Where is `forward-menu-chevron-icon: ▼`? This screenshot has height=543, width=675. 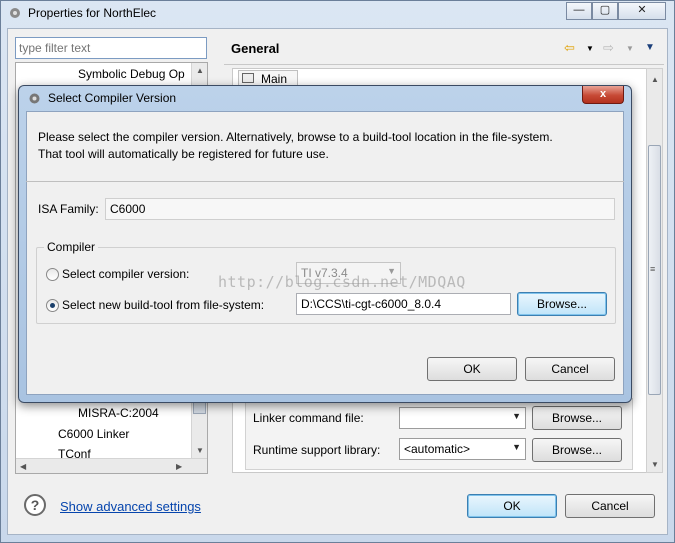 forward-menu-chevron-icon: ▼ is located at coordinates (630, 48).